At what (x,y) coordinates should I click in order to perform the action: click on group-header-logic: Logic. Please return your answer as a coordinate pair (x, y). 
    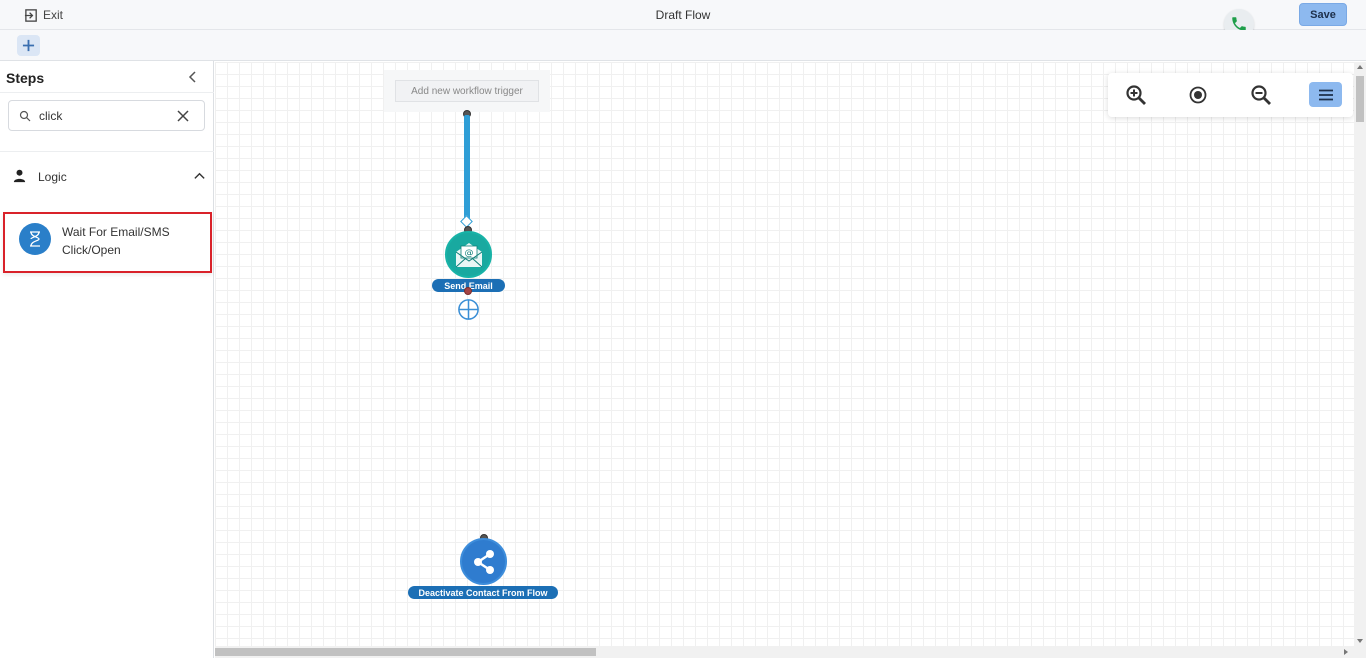
    Looking at the image, I should click on (107, 175).